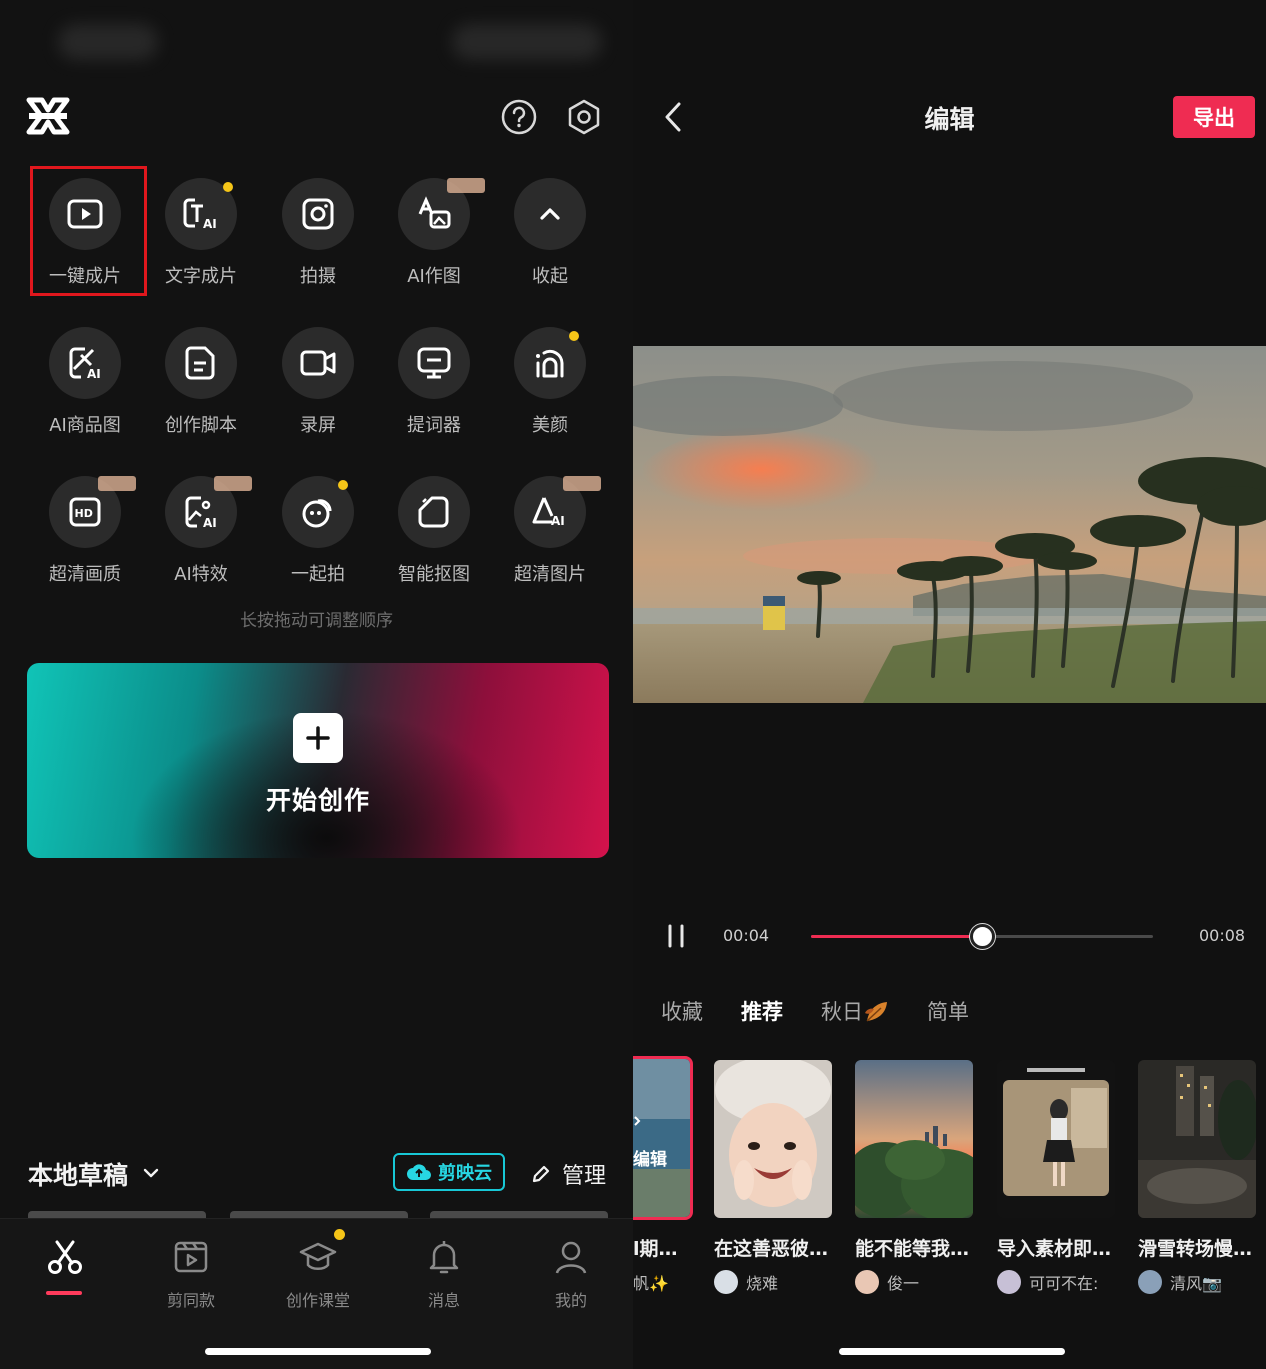  I want to click on plus-icon, so click(318, 738).